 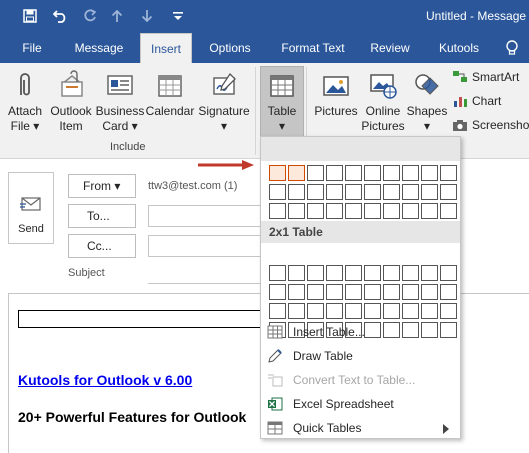 What do you see at coordinates (205, 246) in the screenshot?
I see `cc-field` at bounding box center [205, 246].